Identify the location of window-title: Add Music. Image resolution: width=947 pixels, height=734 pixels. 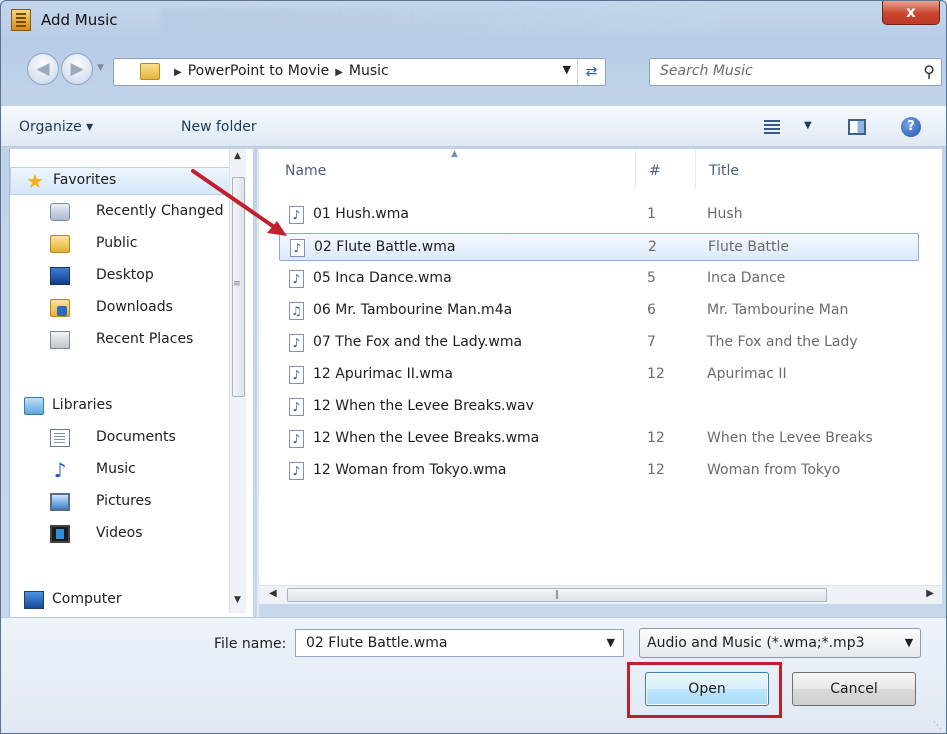
(79, 20).